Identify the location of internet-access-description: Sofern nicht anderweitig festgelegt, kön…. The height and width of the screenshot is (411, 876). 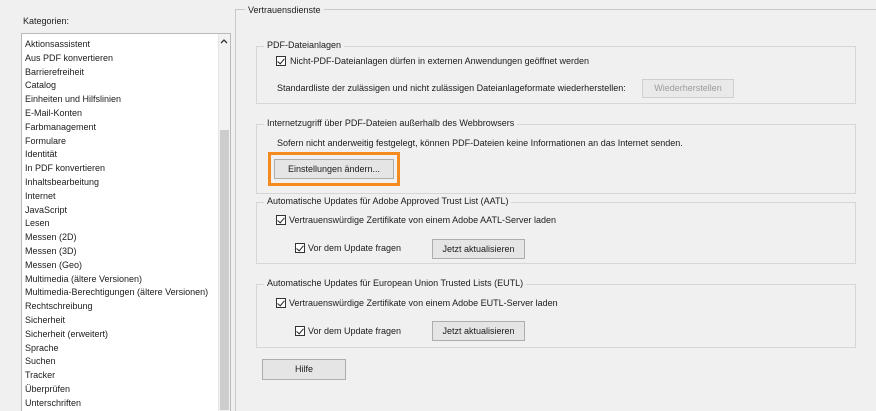
(480, 143).